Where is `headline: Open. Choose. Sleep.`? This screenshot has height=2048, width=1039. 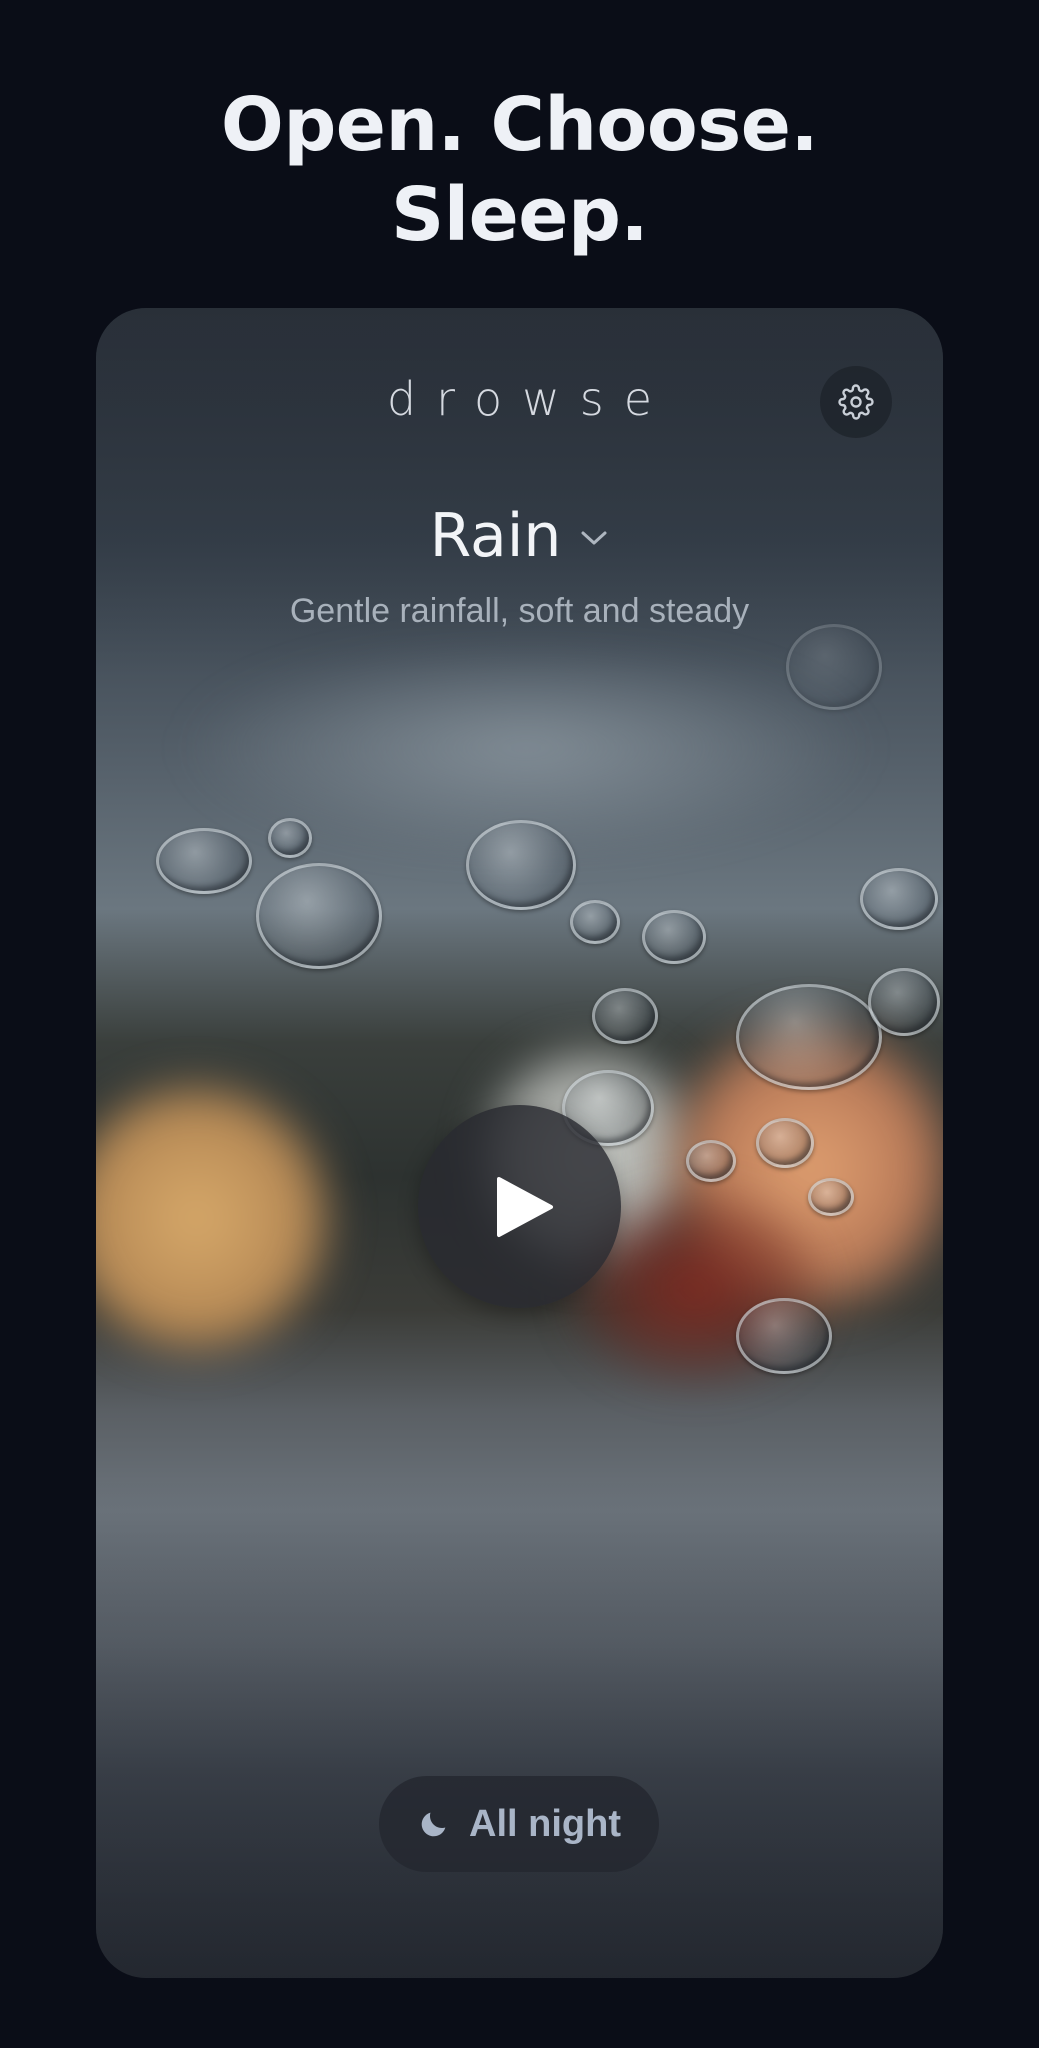
headline: Open. Choose. Sleep. is located at coordinates (519, 170).